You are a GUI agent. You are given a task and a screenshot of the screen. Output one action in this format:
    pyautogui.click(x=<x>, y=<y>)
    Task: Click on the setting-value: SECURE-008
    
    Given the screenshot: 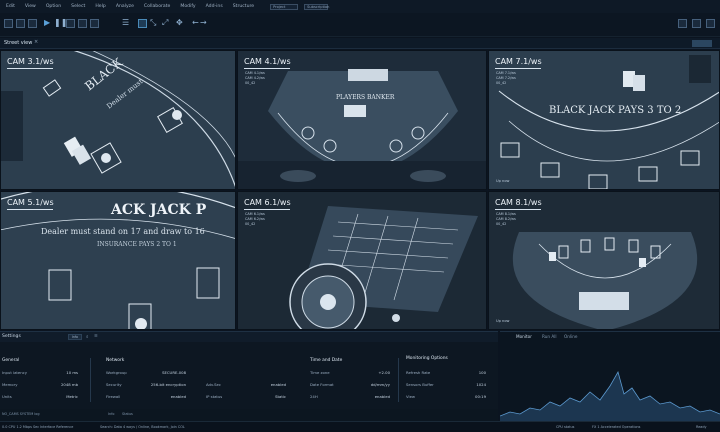 What is the action you would take?
    pyautogui.click(x=161, y=372)
    